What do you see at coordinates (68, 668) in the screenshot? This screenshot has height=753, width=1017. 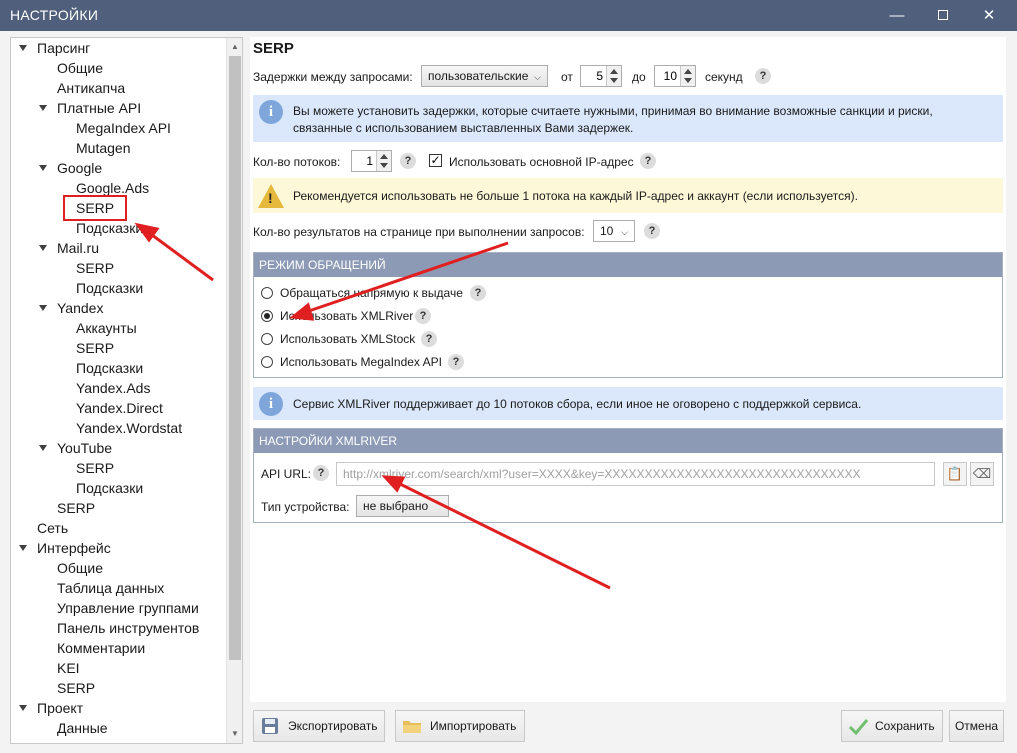 I see `tree-item: KEI` at bounding box center [68, 668].